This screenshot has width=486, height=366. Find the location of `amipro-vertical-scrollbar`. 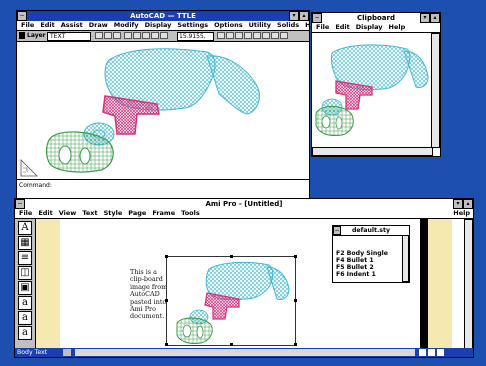

amipro-vertical-scrollbar is located at coordinates (468, 284).